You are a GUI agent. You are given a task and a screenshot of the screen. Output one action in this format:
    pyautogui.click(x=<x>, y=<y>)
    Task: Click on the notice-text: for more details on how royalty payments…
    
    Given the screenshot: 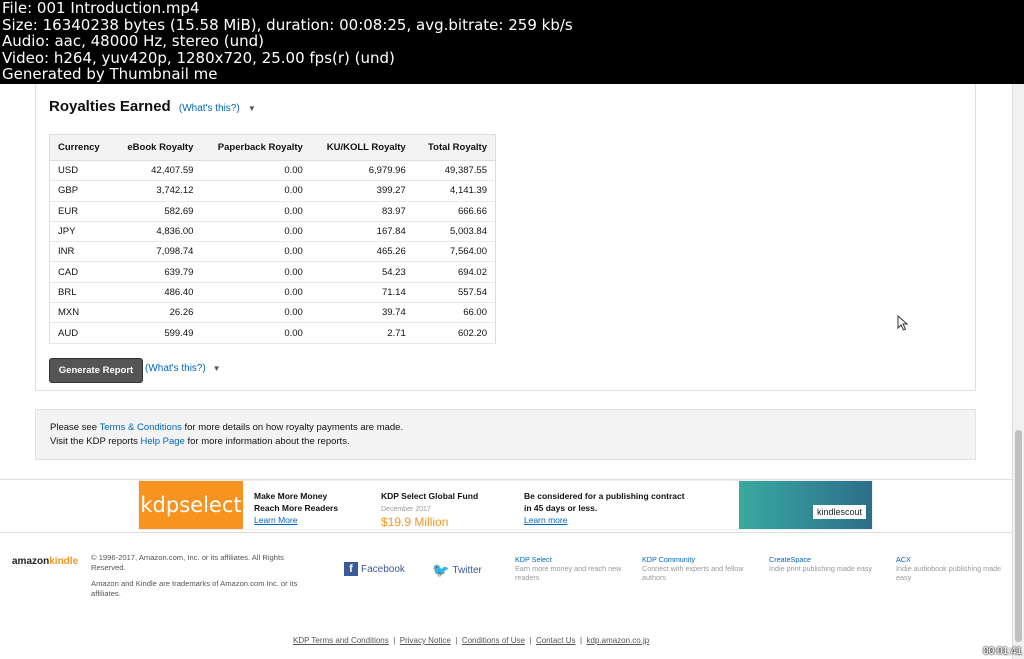 What is the action you would take?
    pyautogui.click(x=292, y=427)
    